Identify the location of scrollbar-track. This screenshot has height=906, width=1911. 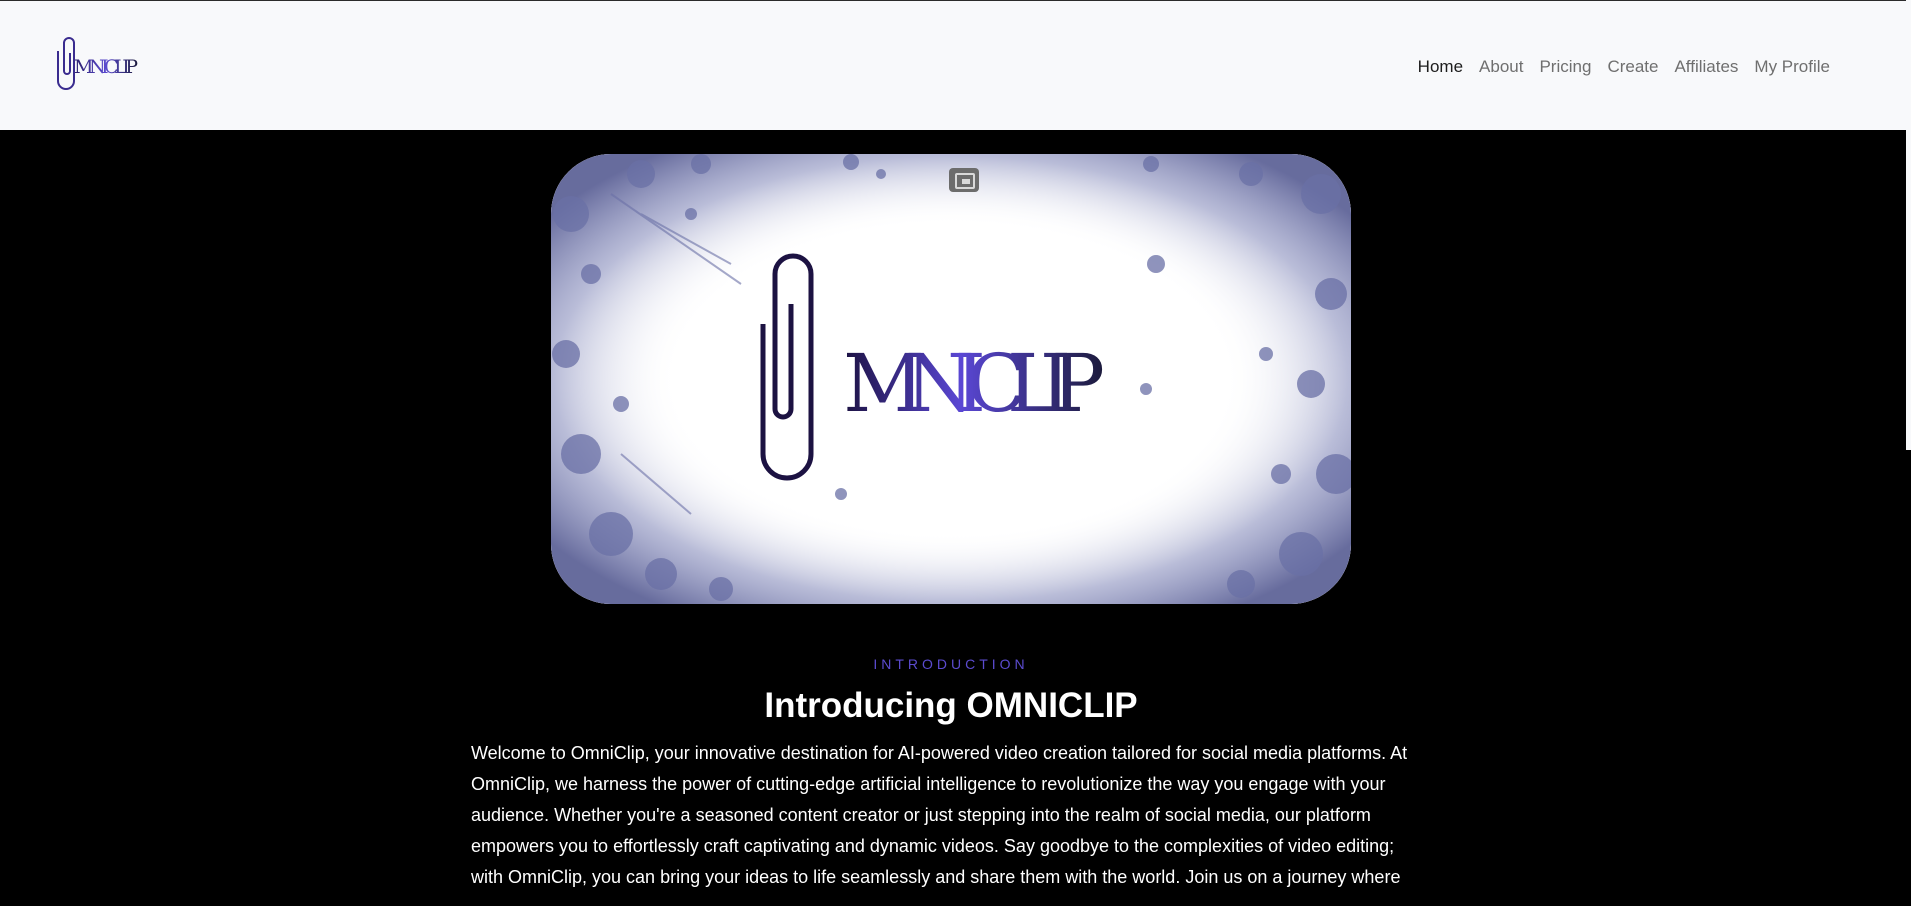
(1908, 225).